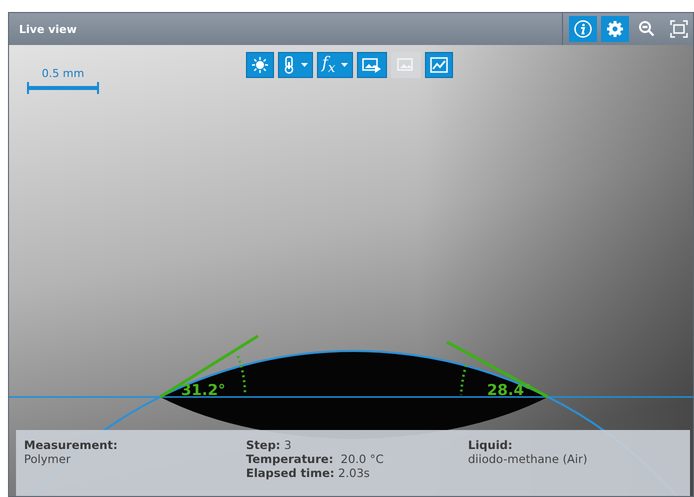  I want to click on thermometer-icon, so click(289, 65).